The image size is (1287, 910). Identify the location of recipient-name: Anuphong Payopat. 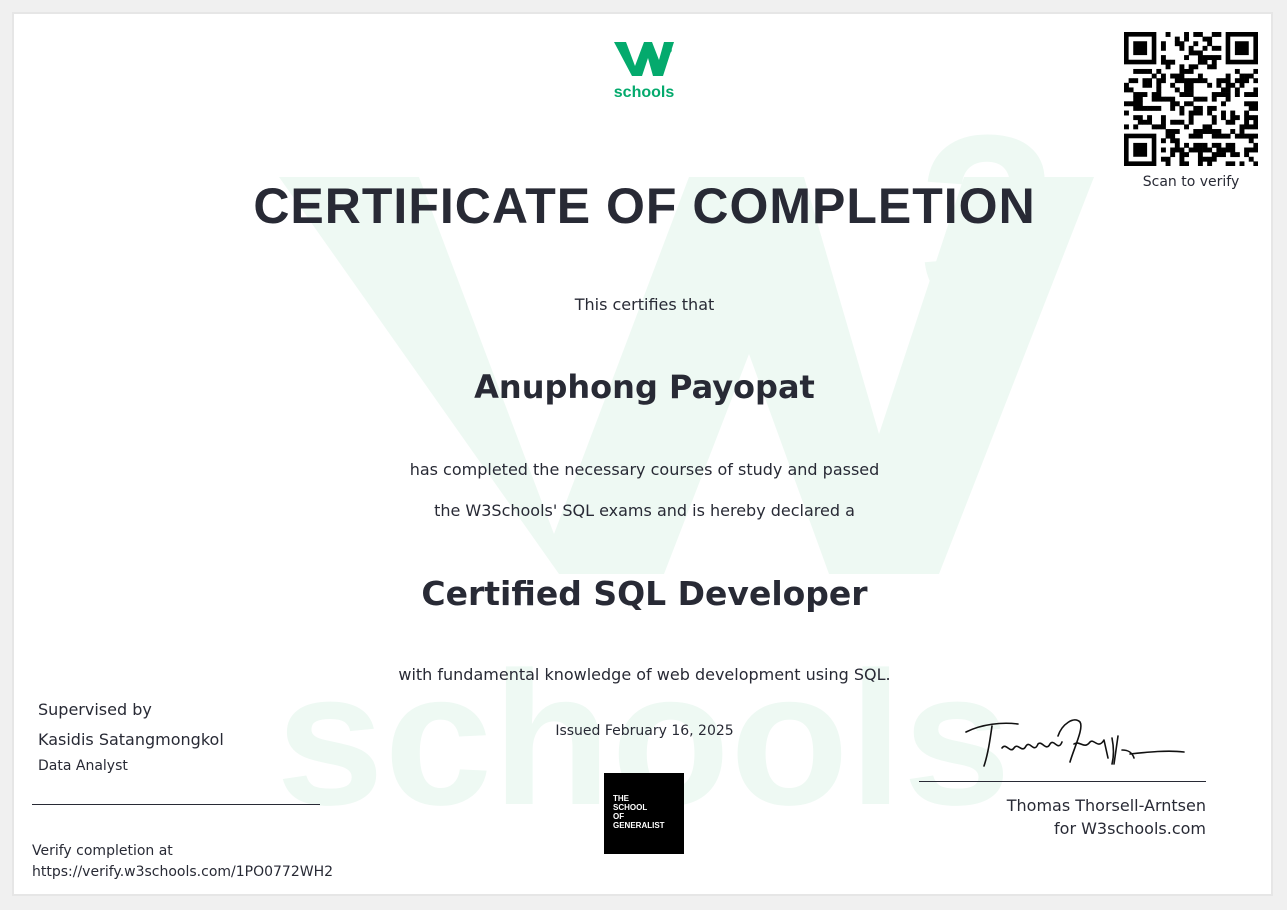
(644, 387).